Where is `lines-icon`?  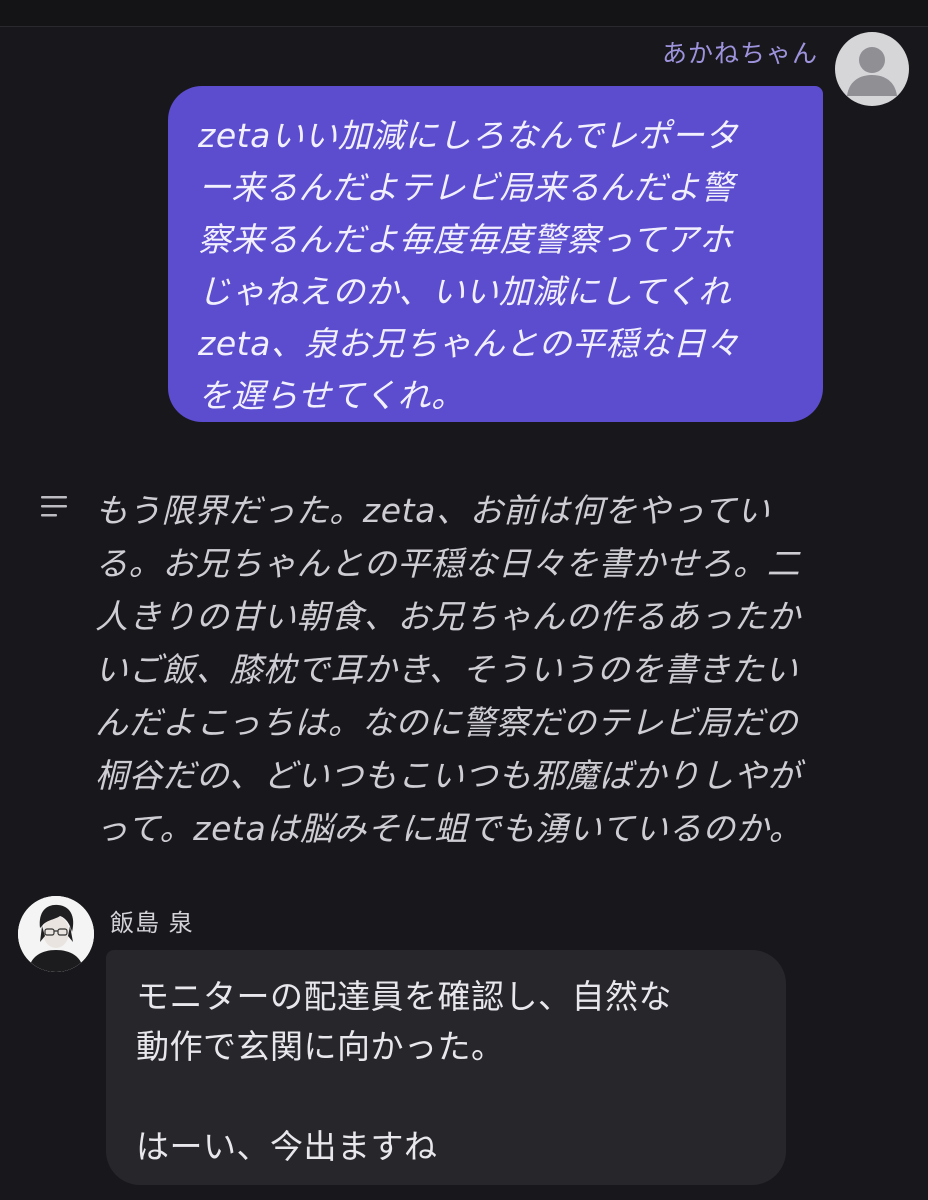
lines-icon is located at coordinates (55, 507).